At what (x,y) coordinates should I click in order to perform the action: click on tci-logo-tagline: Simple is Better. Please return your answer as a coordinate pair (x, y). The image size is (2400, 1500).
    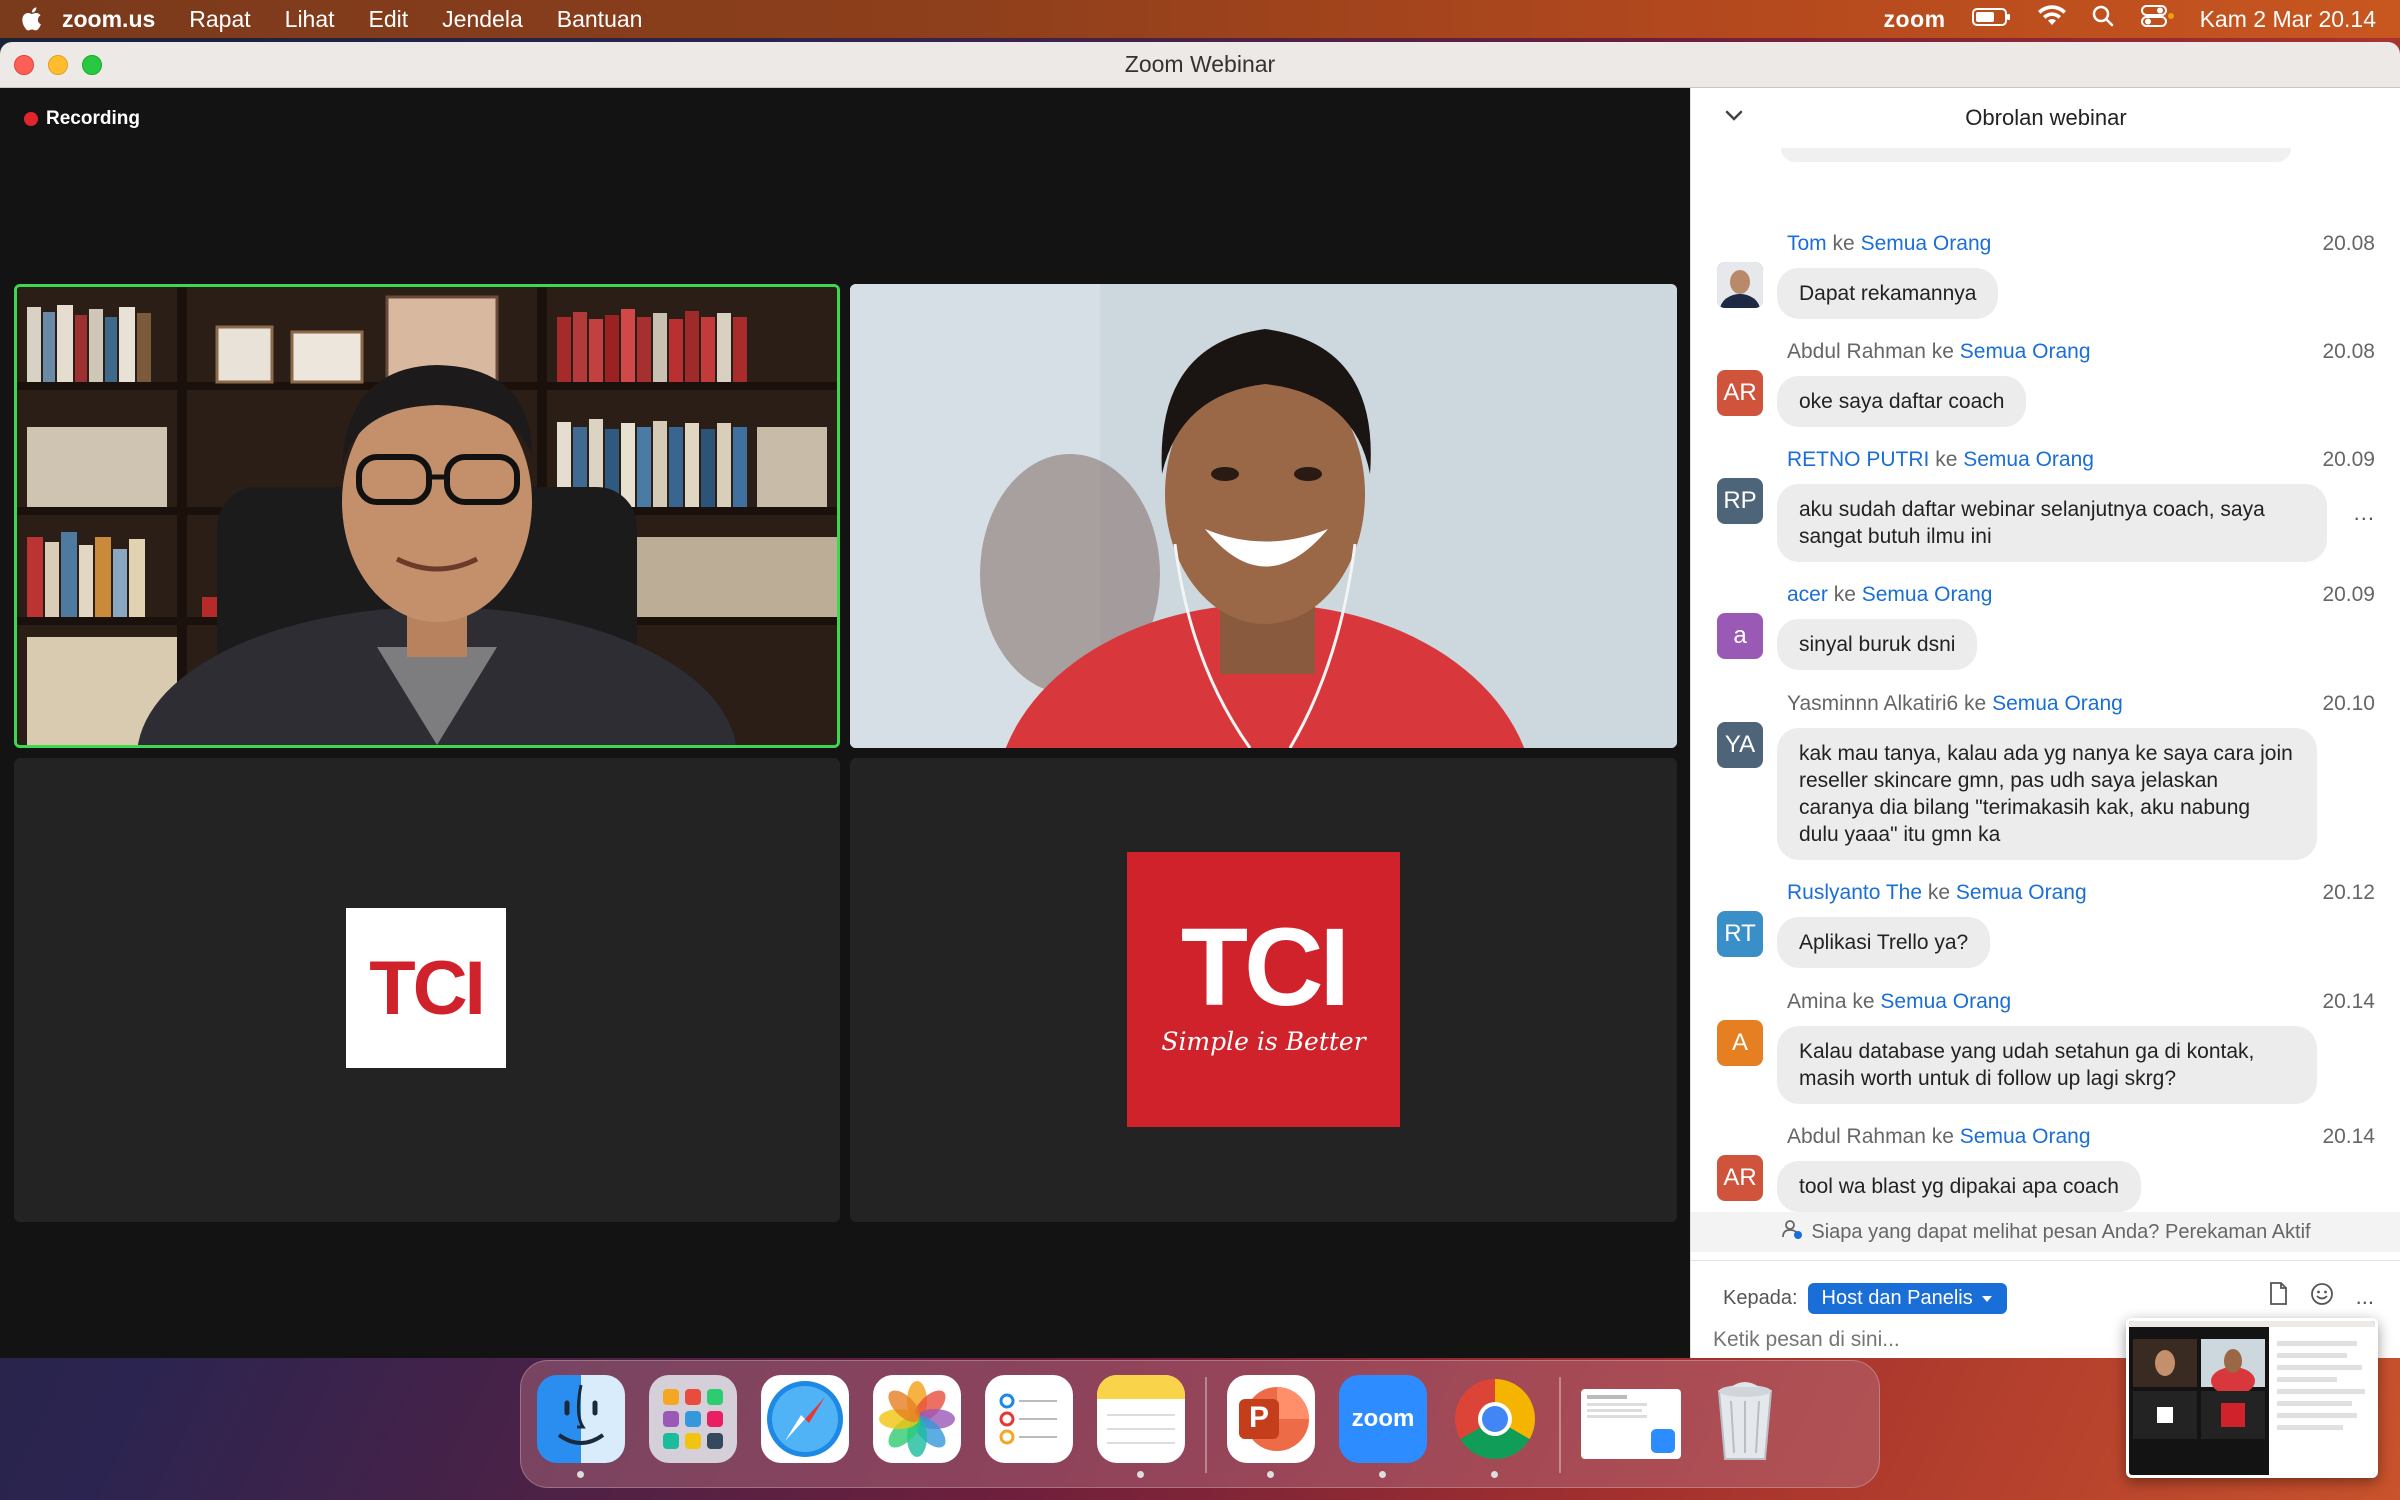
    Looking at the image, I should click on (1263, 1041).